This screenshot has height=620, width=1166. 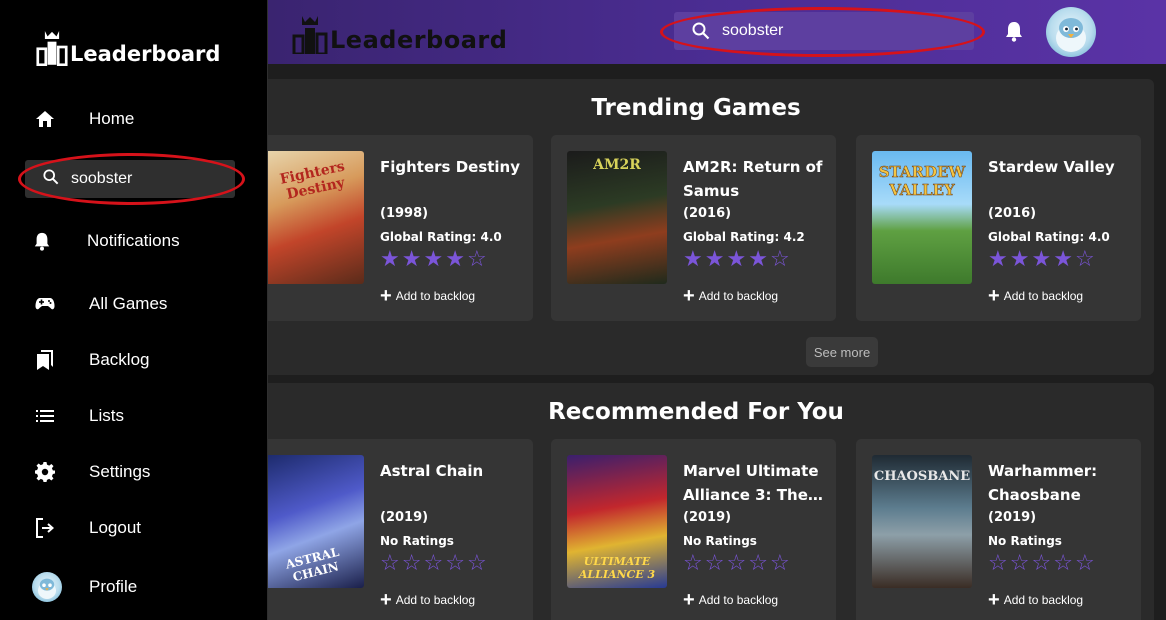 I want to click on sidebar-item-lists: Lists, so click(x=134, y=416).